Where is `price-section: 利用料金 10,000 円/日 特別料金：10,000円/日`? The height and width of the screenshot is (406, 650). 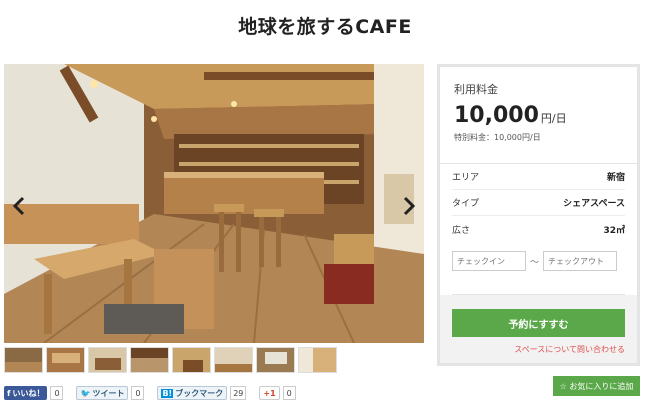
price-section: 利用料金 10,000 円/日 特別料金：10,000円/日 is located at coordinates (538, 115).